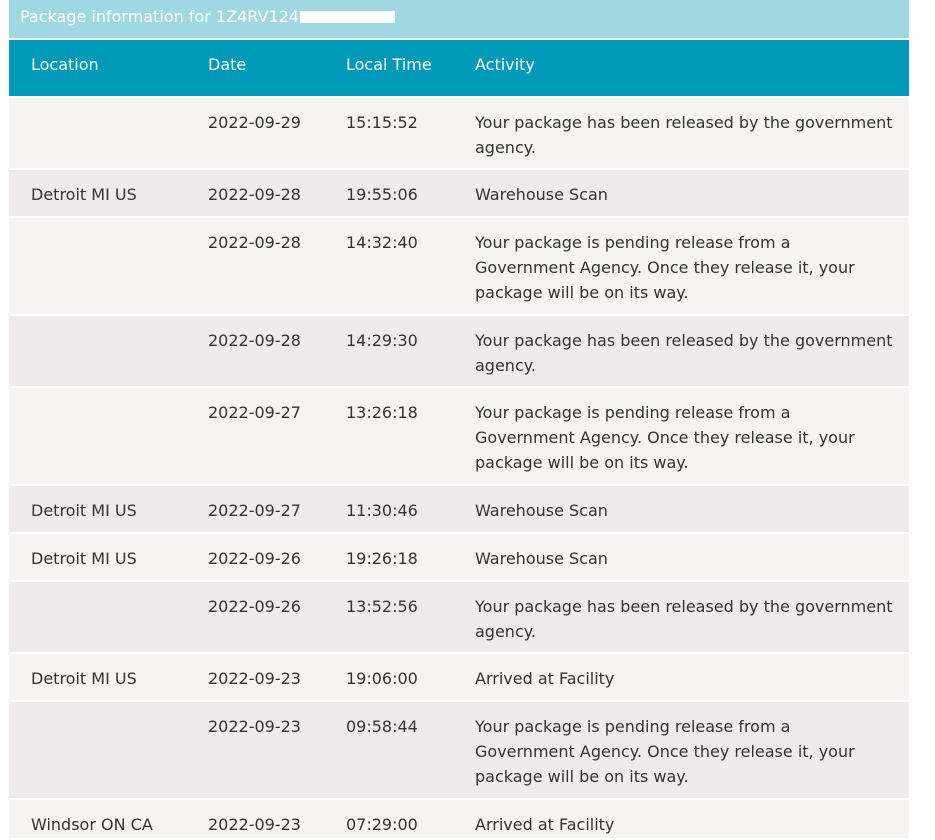 This screenshot has width=935, height=840. I want to click on header-location: Location, so click(65, 64).